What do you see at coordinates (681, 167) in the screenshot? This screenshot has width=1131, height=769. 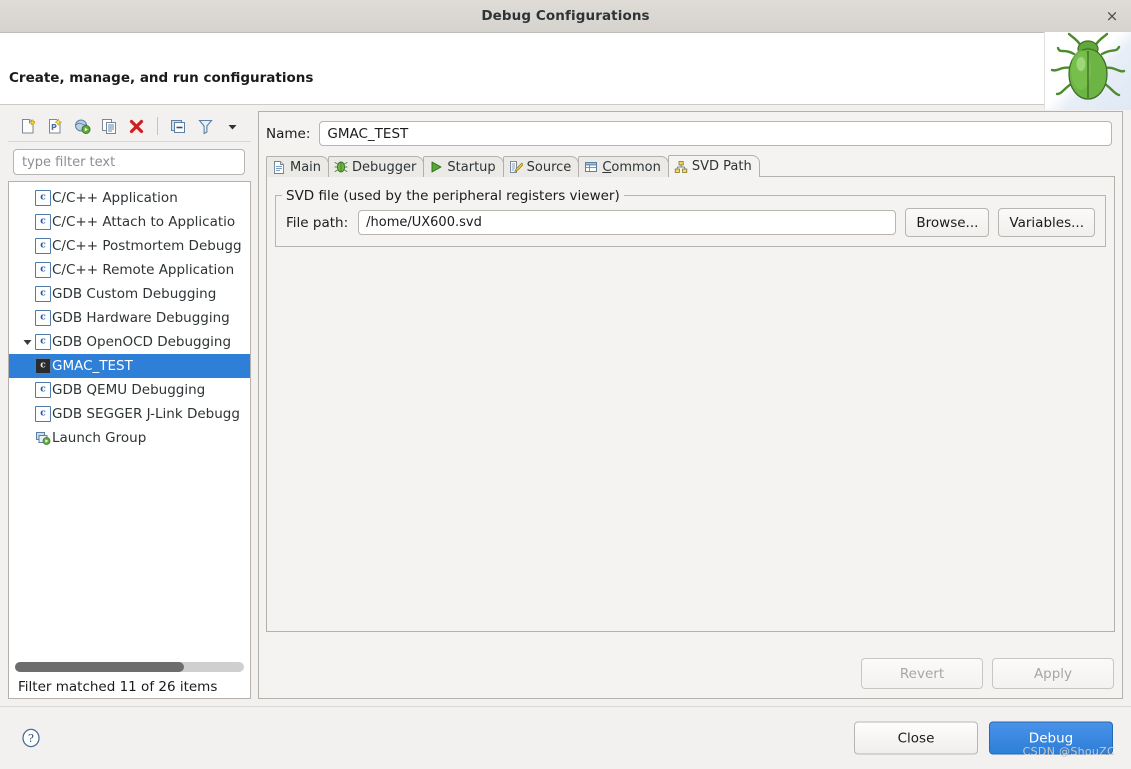 I see `svd-hierarchy-icon` at bounding box center [681, 167].